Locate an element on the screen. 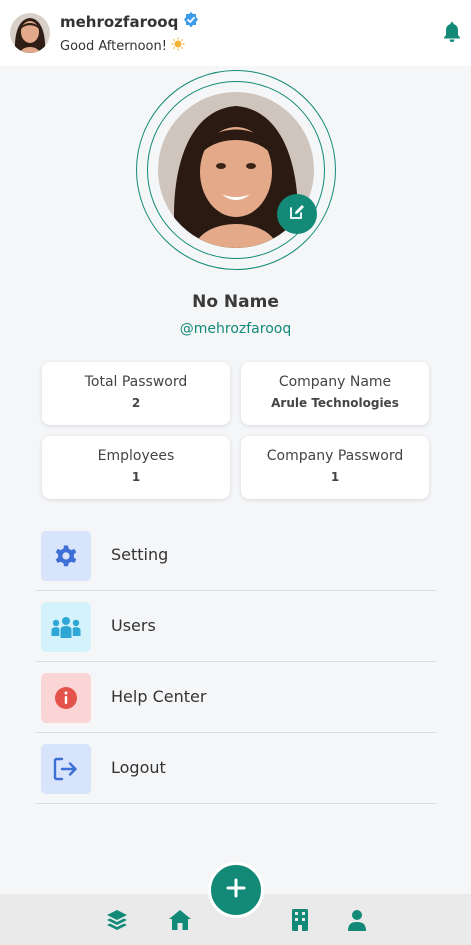 The width and height of the screenshot is (471, 945). gear-icon is located at coordinates (66, 556).